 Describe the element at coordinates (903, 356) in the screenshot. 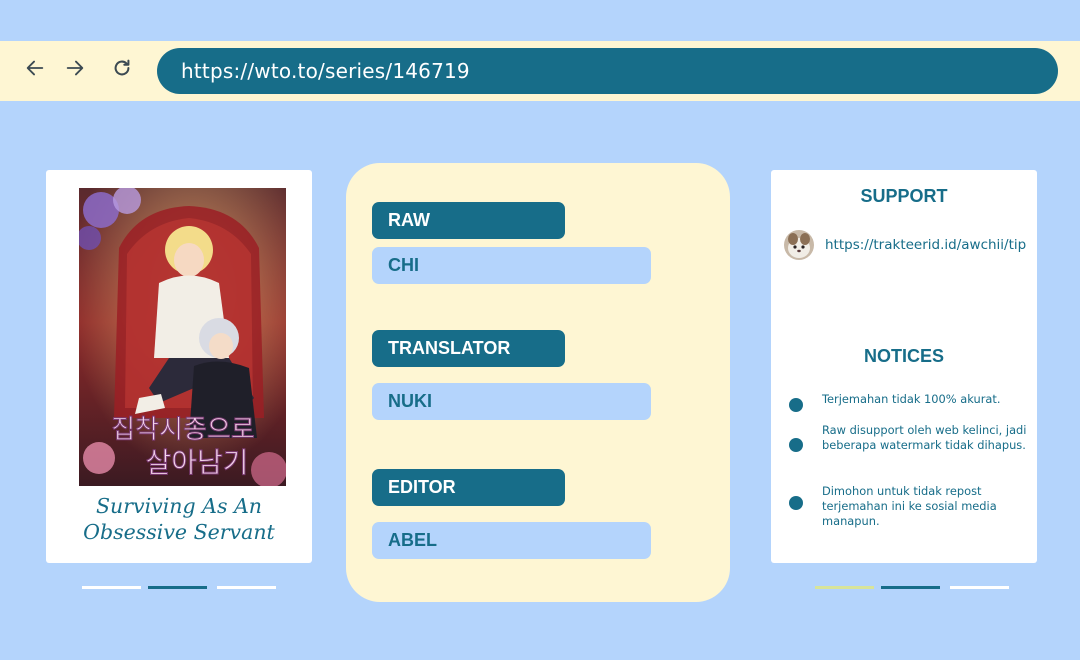

I see `notices-title: NOTICES` at that location.